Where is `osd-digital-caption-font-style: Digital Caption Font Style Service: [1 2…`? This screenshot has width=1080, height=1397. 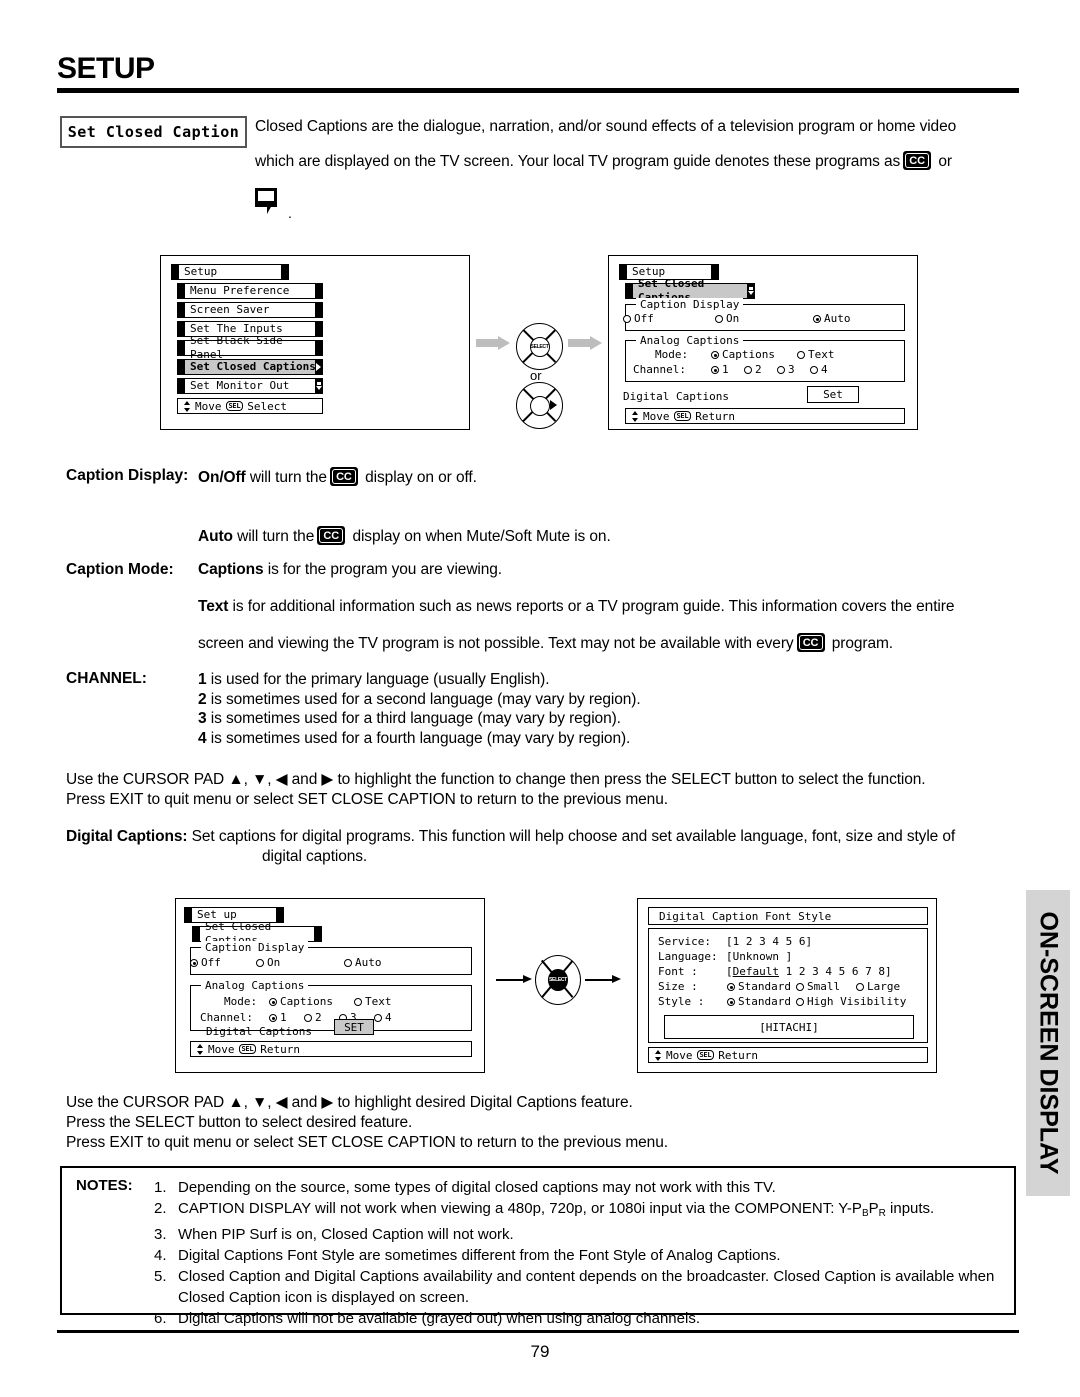
osd-digital-caption-font-style: Digital Caption Font Style Service: [1 2… is located at coordinates (787, 985).